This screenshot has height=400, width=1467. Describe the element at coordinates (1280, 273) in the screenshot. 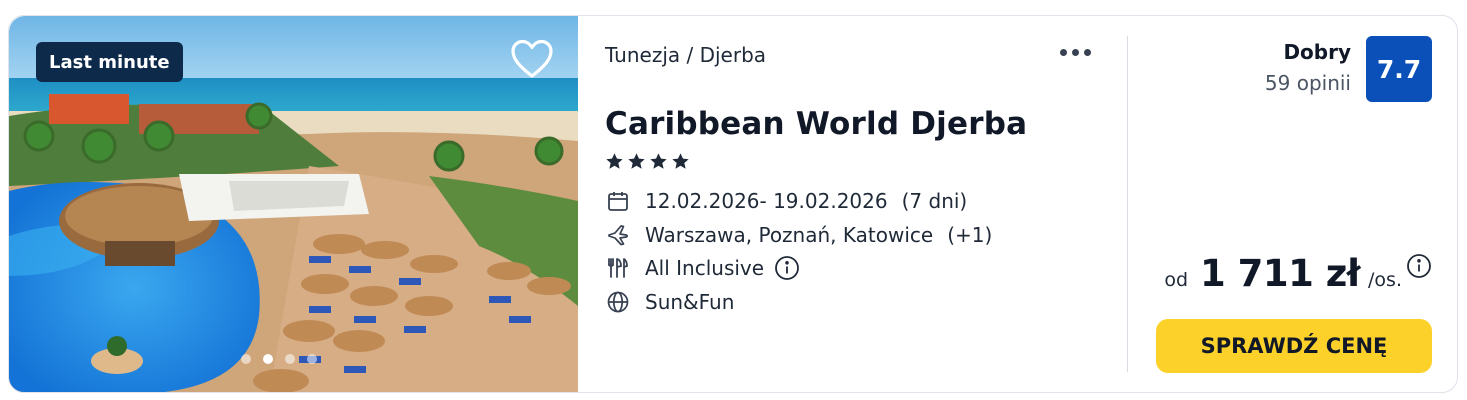

I see `price-value: 1 711 zł` at that location.